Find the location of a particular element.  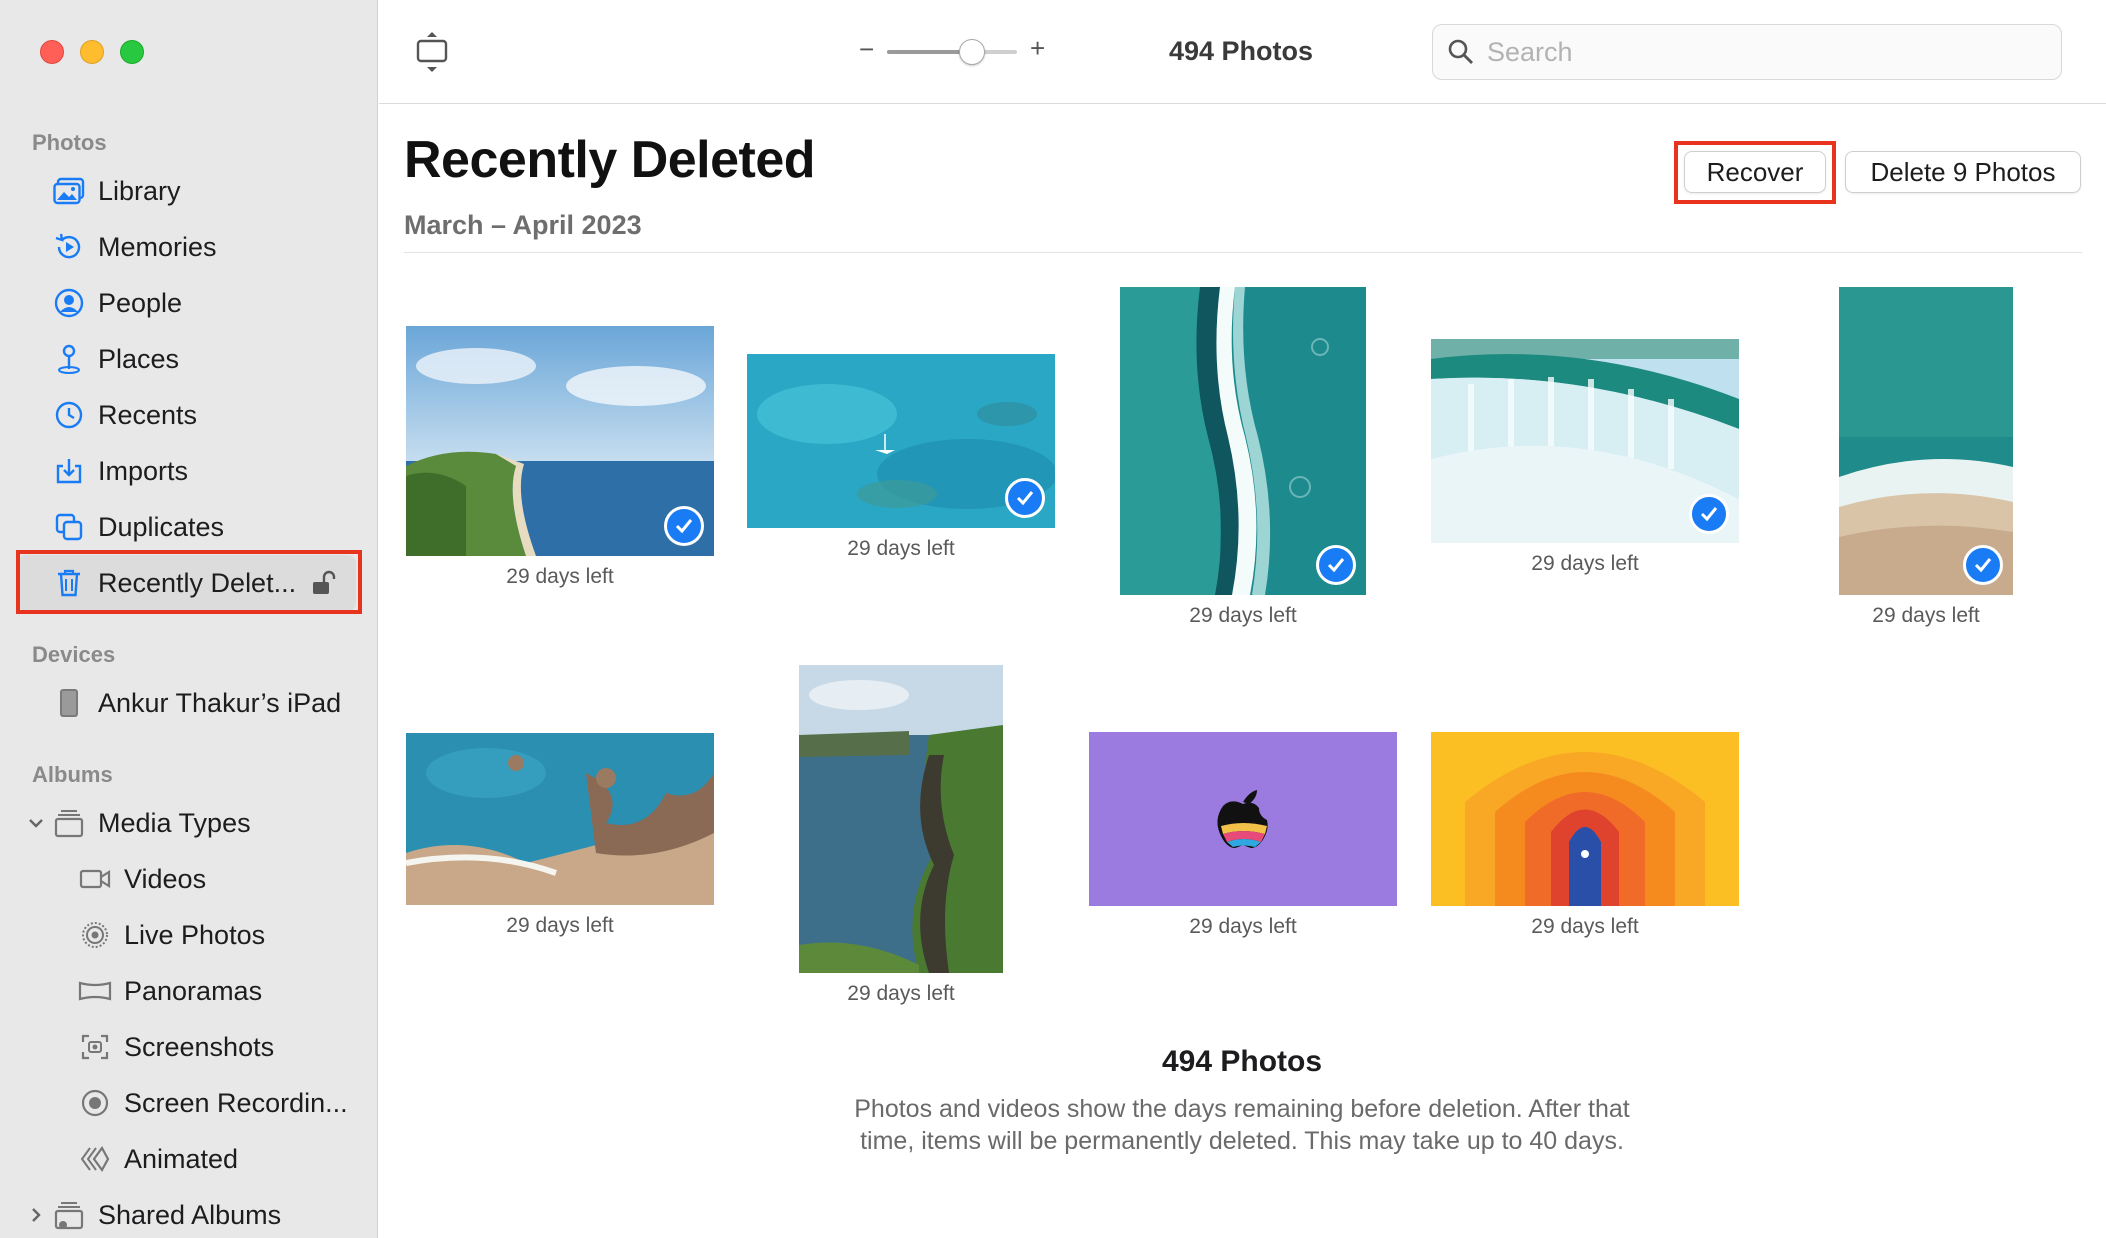

sidebar-item-label: Recents is located at coordinates (148, 414).